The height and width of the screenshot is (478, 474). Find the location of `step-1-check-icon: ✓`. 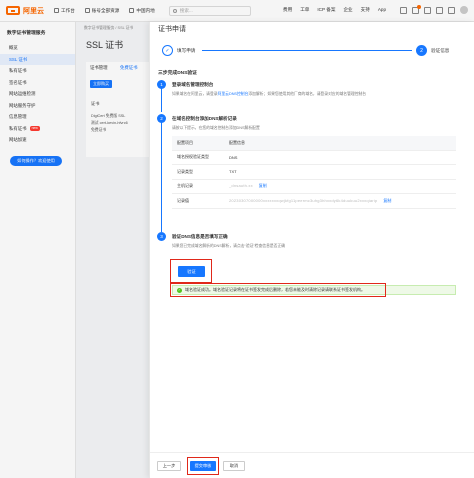

step-1-check-icon: ✓ is located at coordinates (167, 50).